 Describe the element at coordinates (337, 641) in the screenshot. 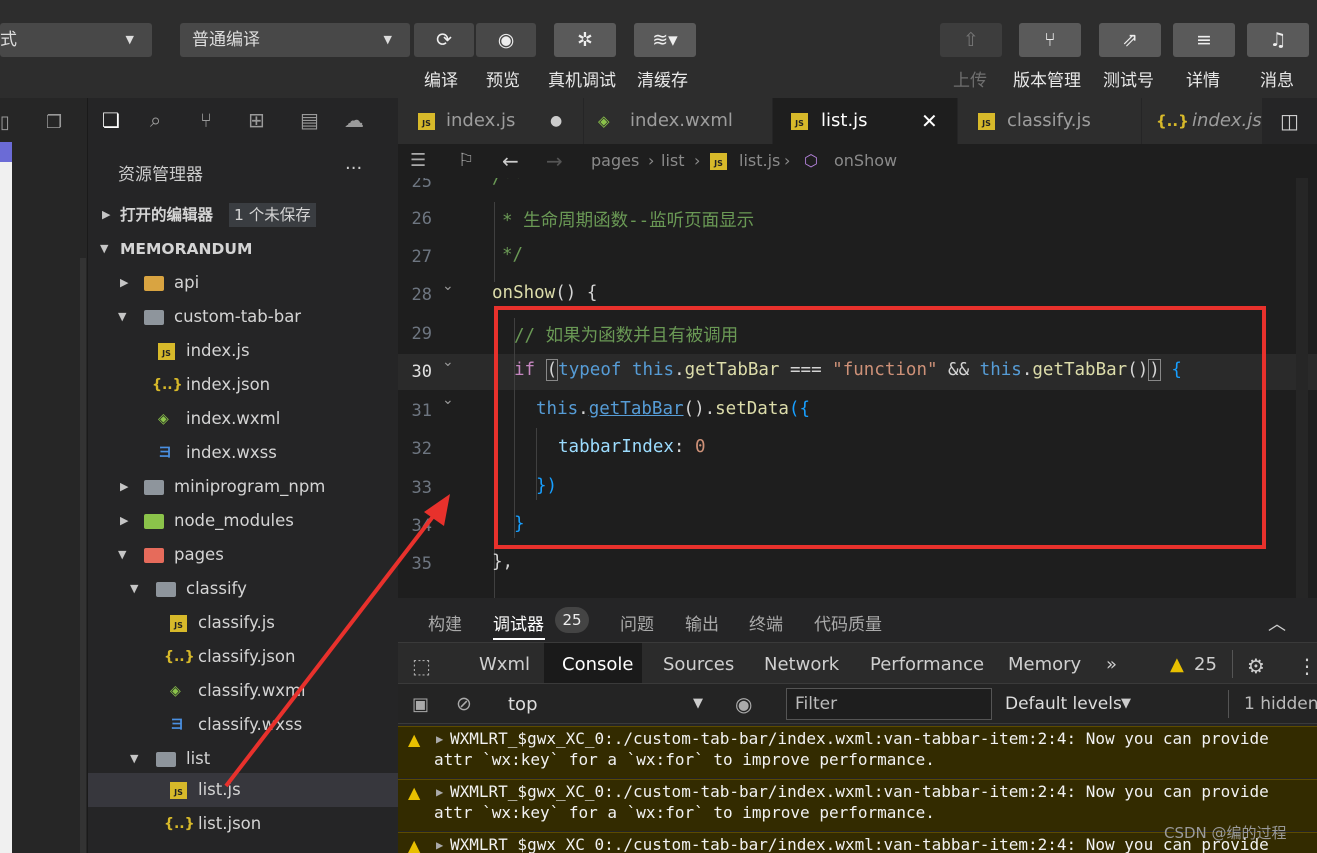

I see `annotation-arrow` at that location.